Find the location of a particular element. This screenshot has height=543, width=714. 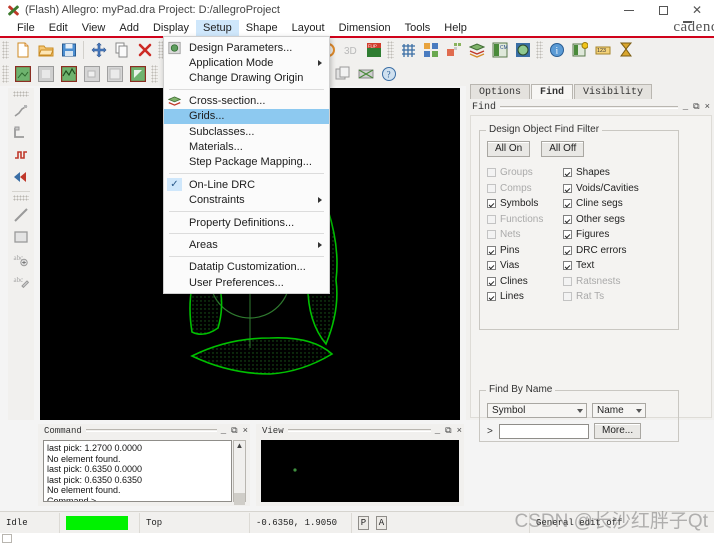

checkbox-other-segs is located at coordinates (567, 219).